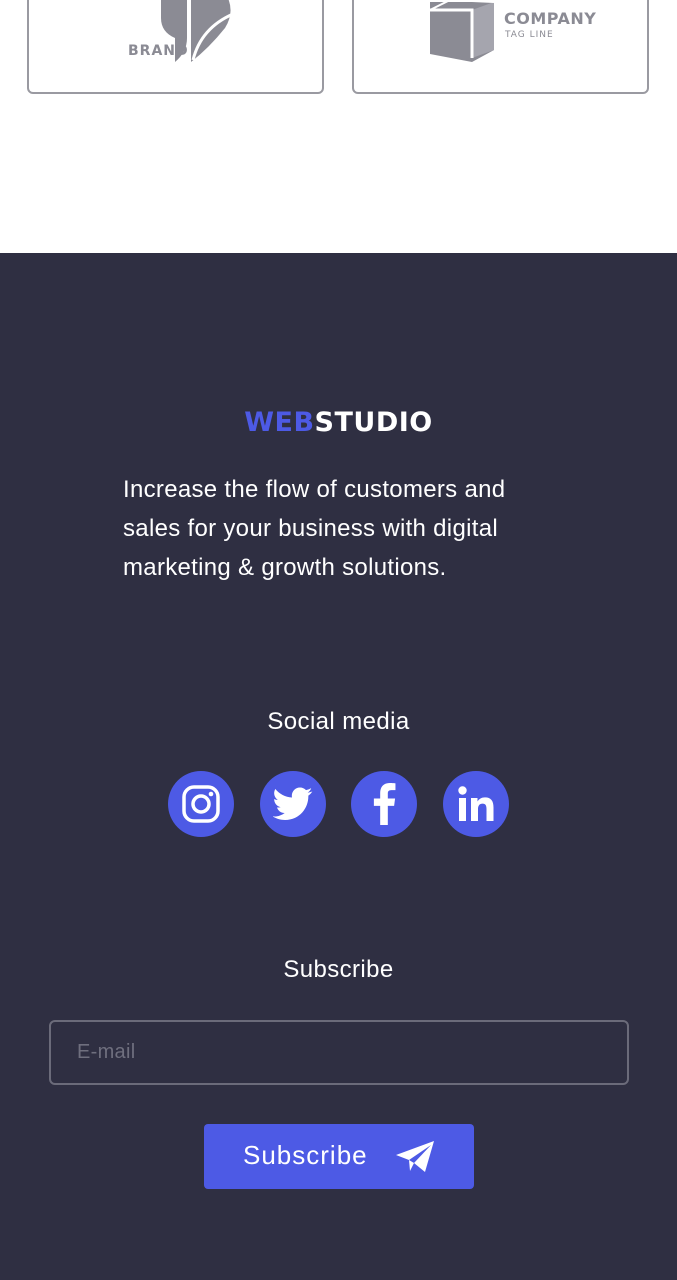 The width and height of the screenshot is (677, 1280). I want to click on company-logo-text: COMPANY, so click(550, 18).